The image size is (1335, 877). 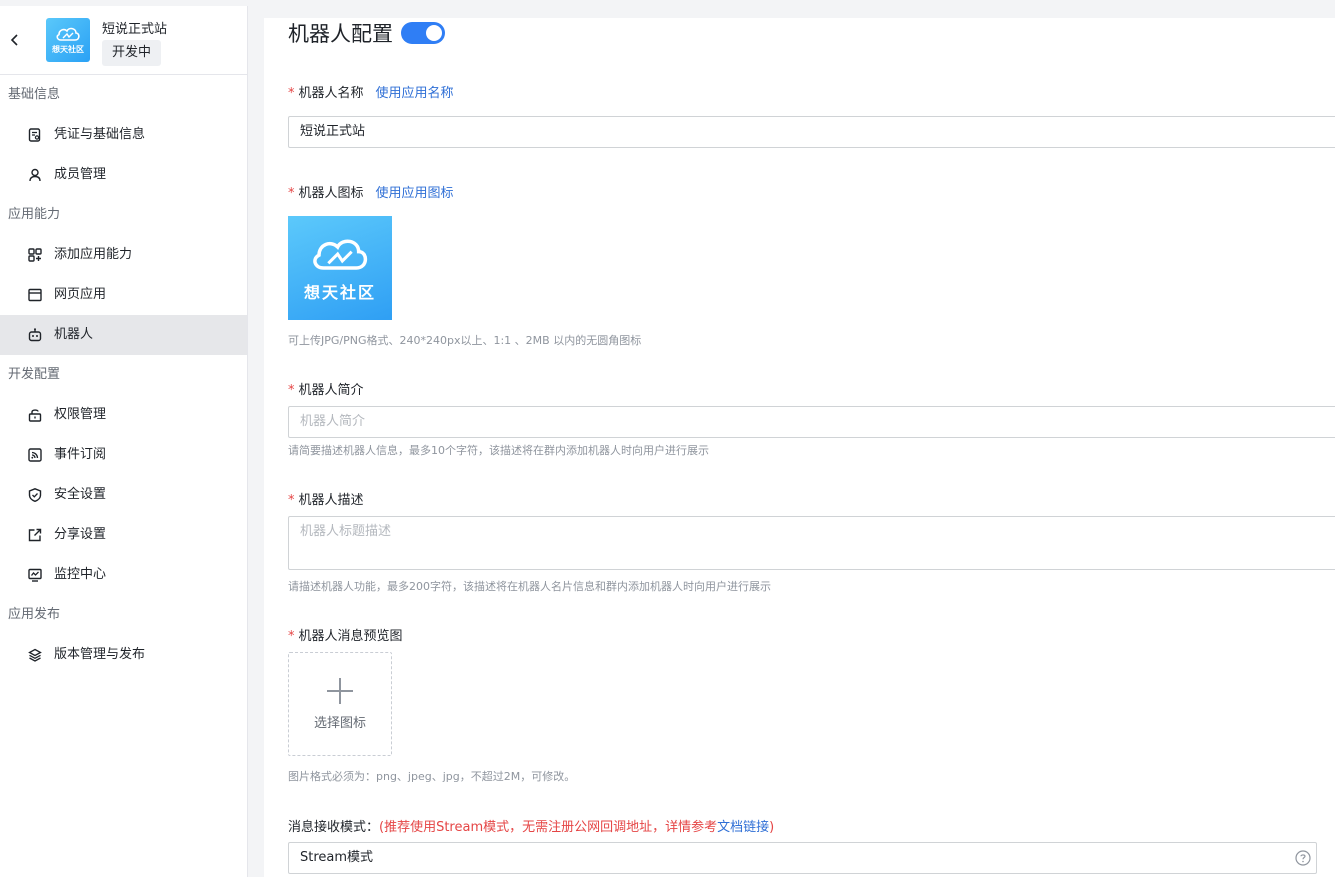 What do you see at coordinates (80, 174) in the screenshot?
I see `sidebar-item-label: 成员管理` at bounding box center [80, 174].